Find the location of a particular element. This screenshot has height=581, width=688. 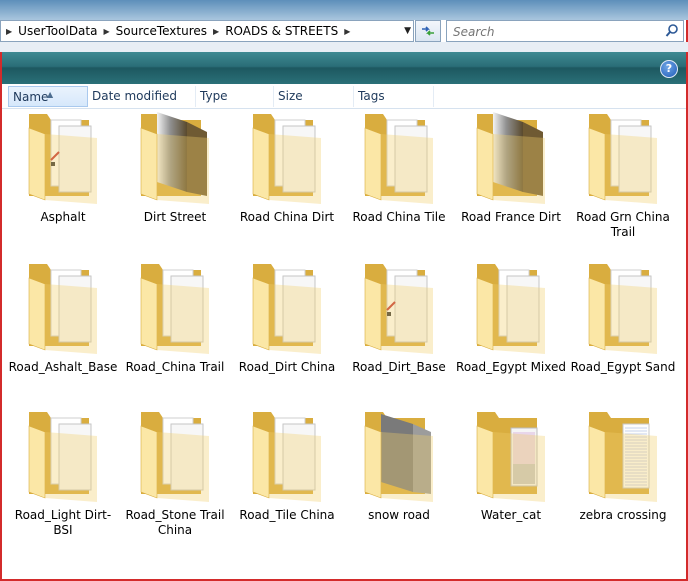

column-header-size: Size is located at coordinates (314, 96).